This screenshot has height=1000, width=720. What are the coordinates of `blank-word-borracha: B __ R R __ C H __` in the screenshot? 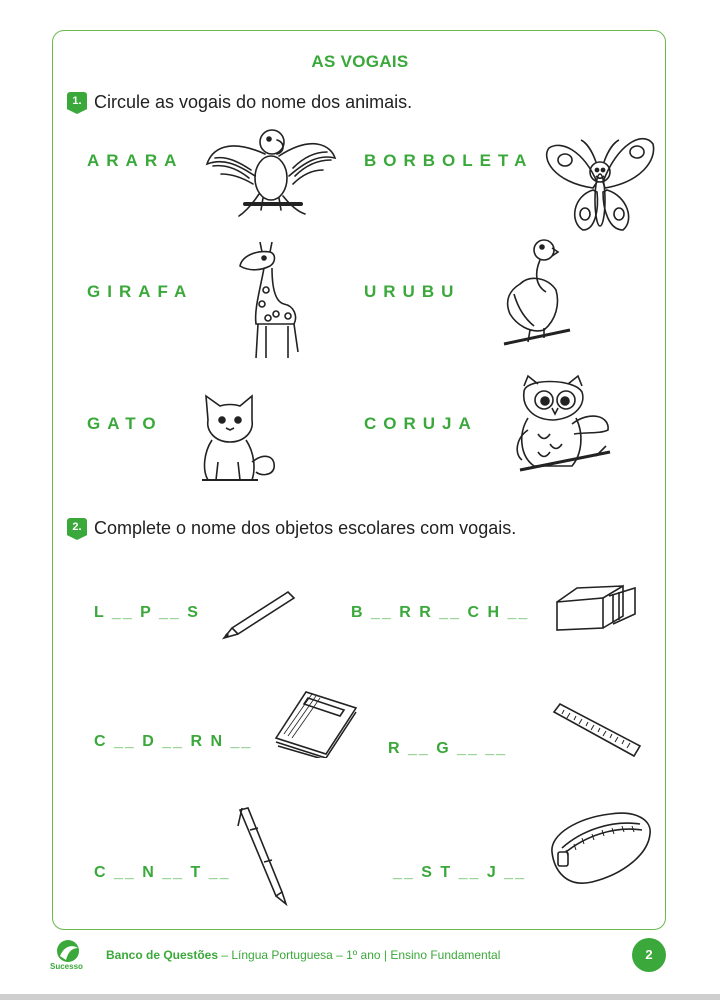 It's located at (440, 612).